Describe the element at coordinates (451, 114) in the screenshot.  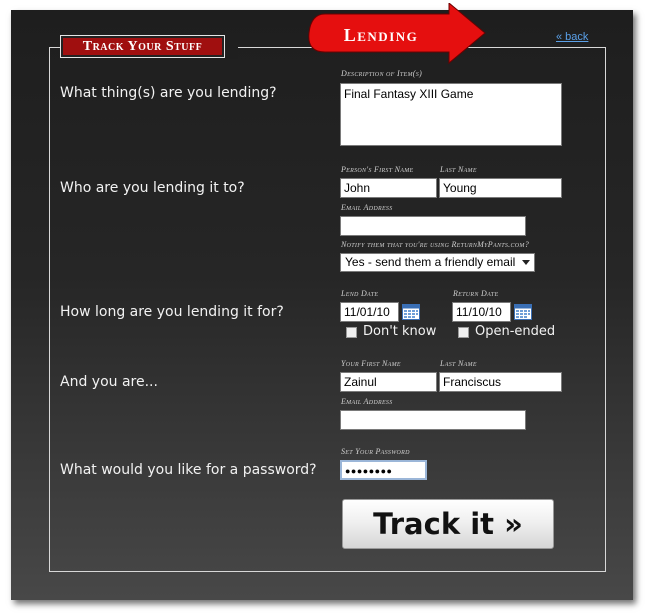
I see `description-textarea: Final Fantasy XIII Game` at that location.